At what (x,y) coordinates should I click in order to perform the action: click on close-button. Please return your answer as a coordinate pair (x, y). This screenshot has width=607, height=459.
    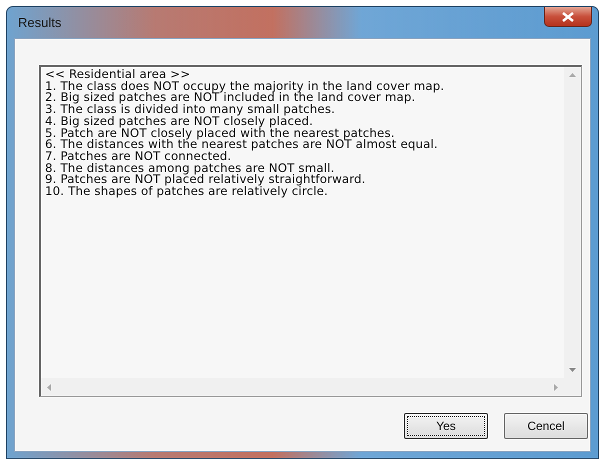
    Looking at the image, I should click on (568, 17).